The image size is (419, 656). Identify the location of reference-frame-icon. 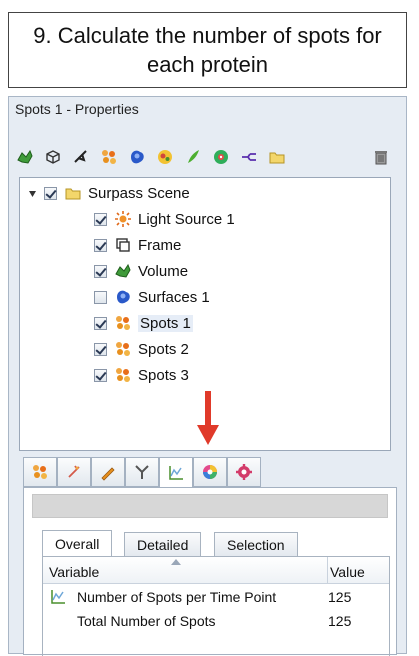
(221, 157).